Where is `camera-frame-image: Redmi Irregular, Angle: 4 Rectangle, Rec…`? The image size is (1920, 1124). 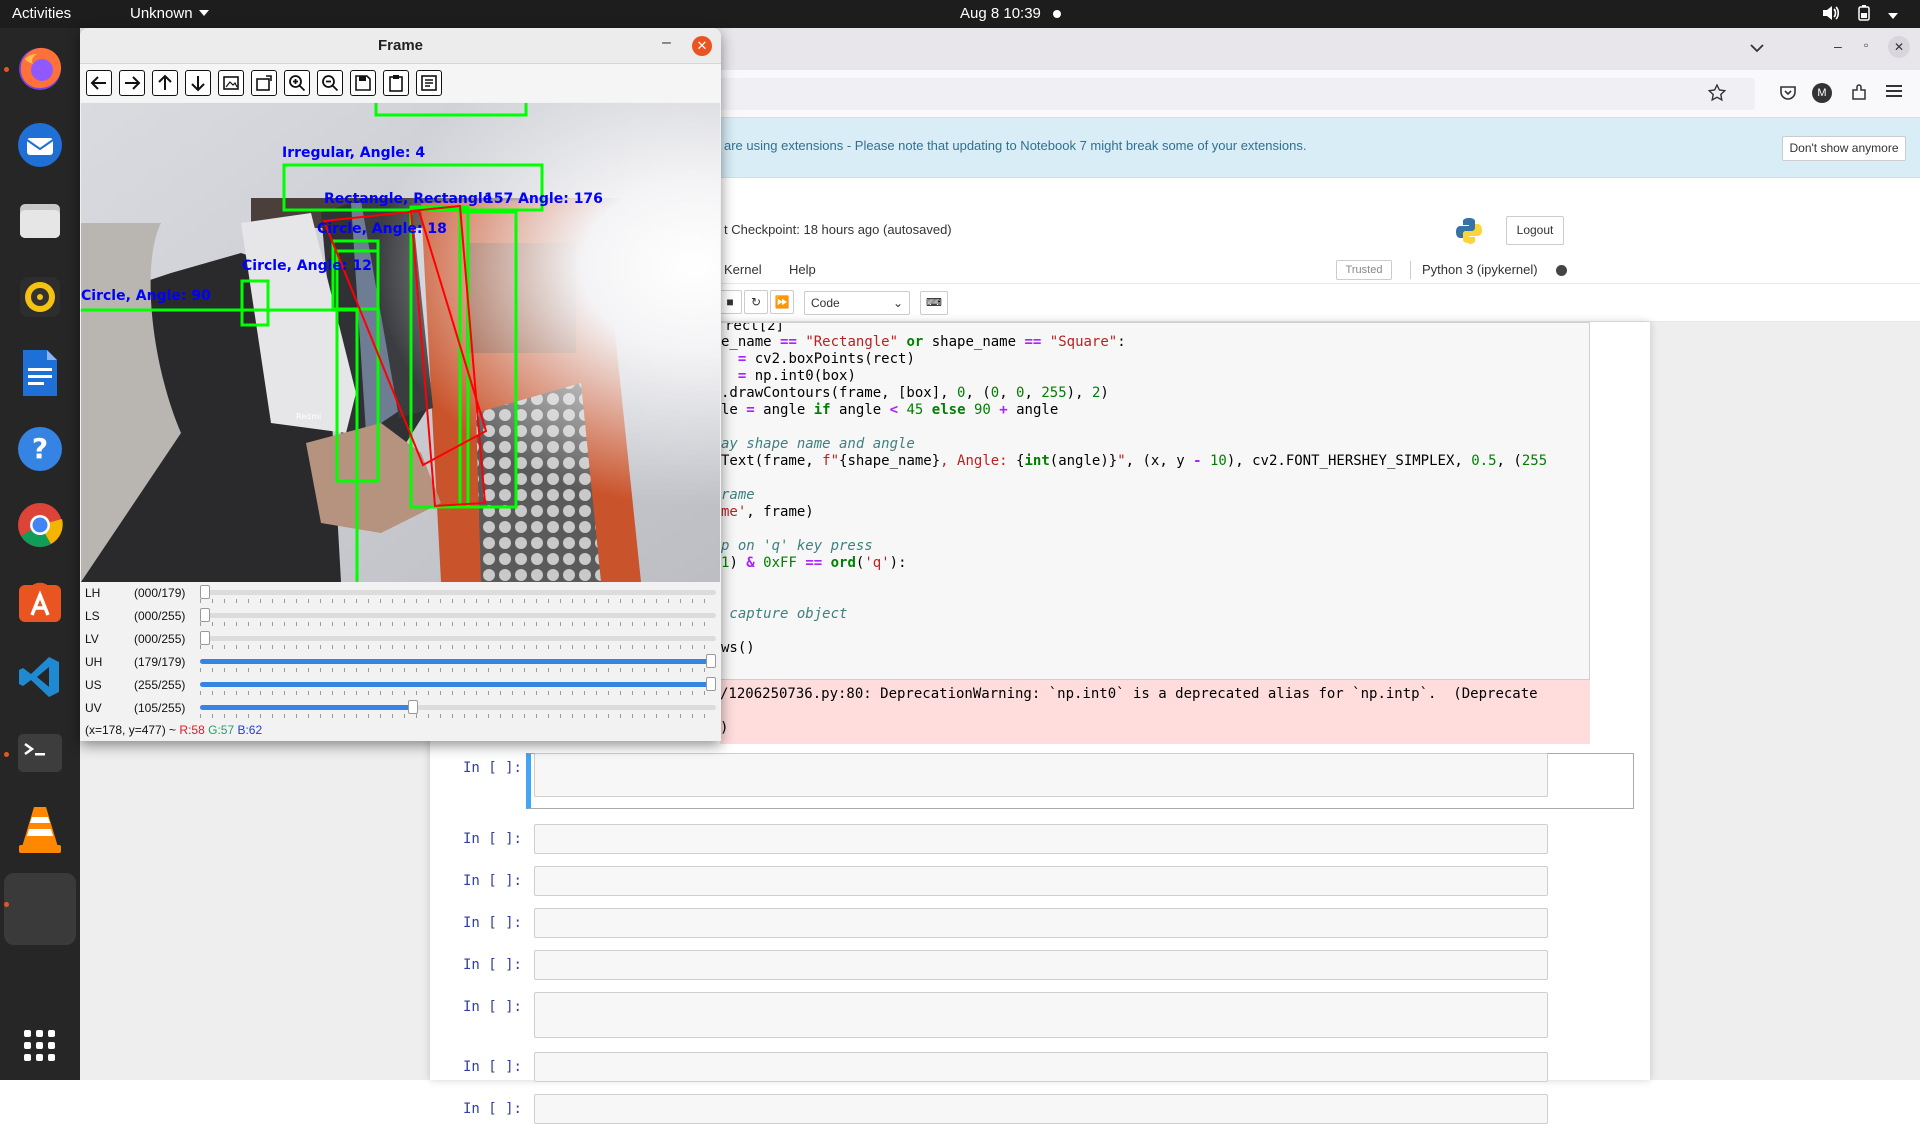
camera-frame-image: Redmi Irregular, Angle: 4 Rectangle, Rec… is located at coordinates (400, 342).